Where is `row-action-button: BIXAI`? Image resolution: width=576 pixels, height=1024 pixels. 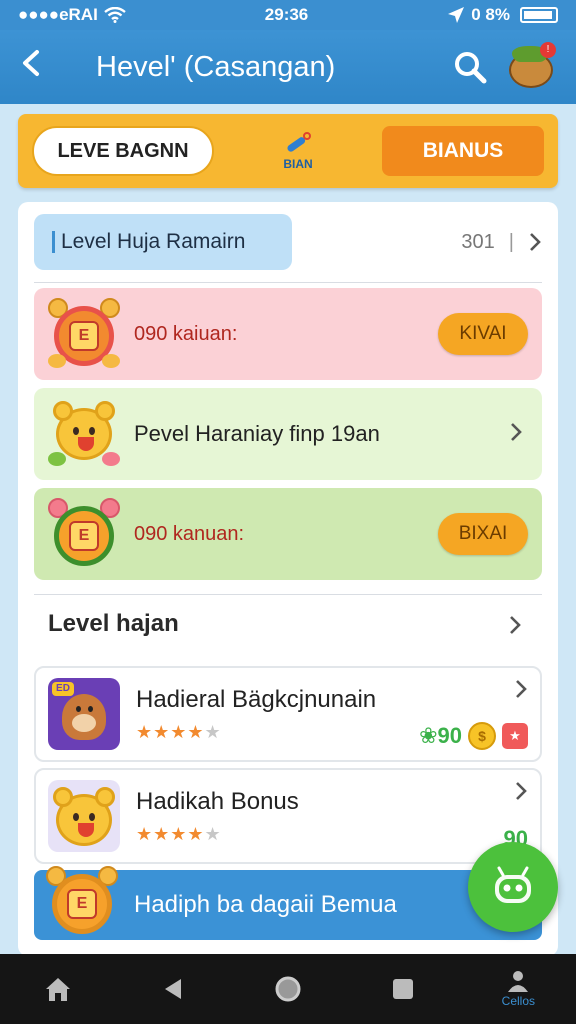
row-action-button: BIXAI is located at coordinates (483, 534).